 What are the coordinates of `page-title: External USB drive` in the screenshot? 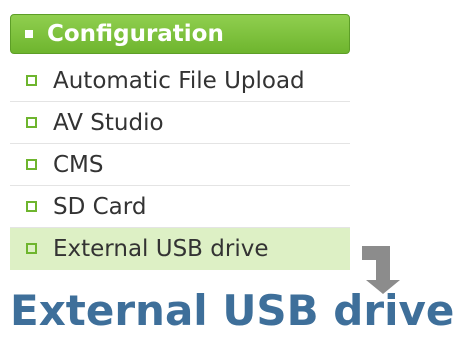 It's located at (232, 310).